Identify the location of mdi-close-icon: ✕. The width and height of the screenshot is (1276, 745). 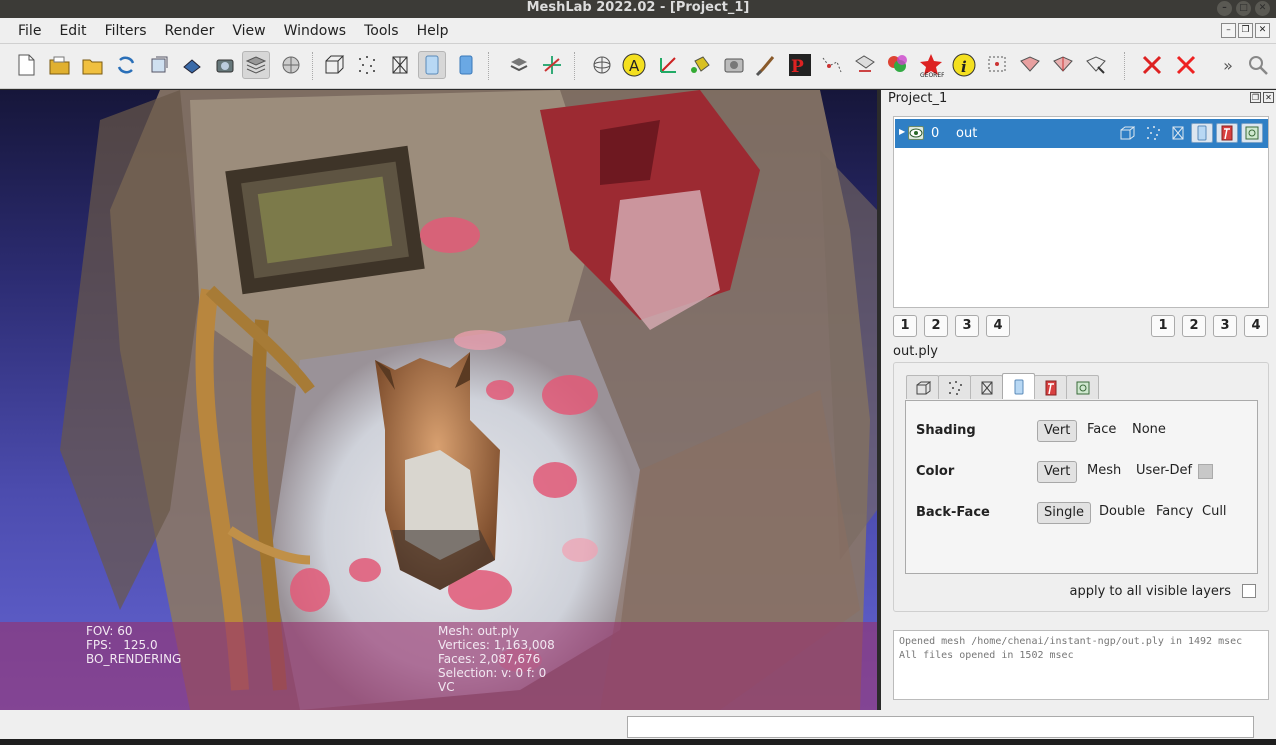
(1262, 30).